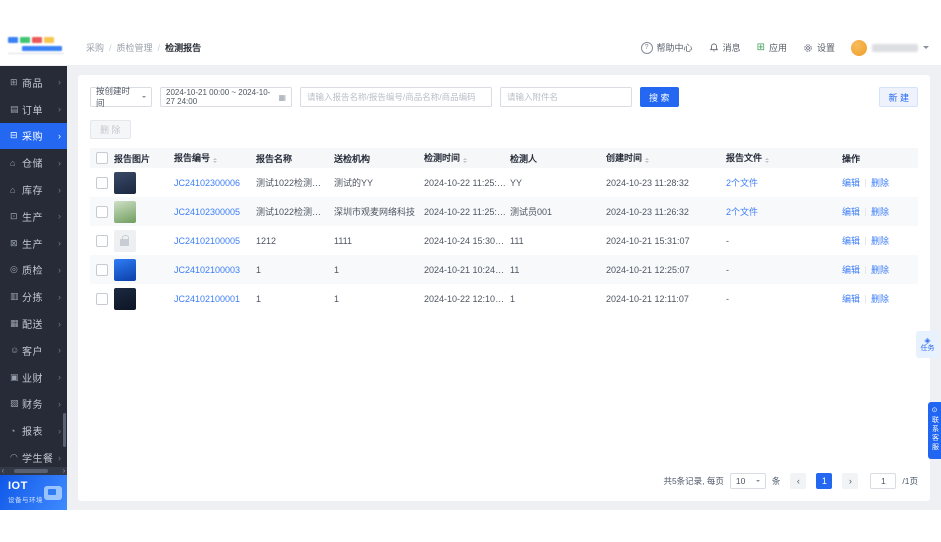 The image size is (941, 542). What do you see at coordinates (207, 212) in the screenshot?
I see `report-no-link: JC24102300005` at bounding box center [207, 212].